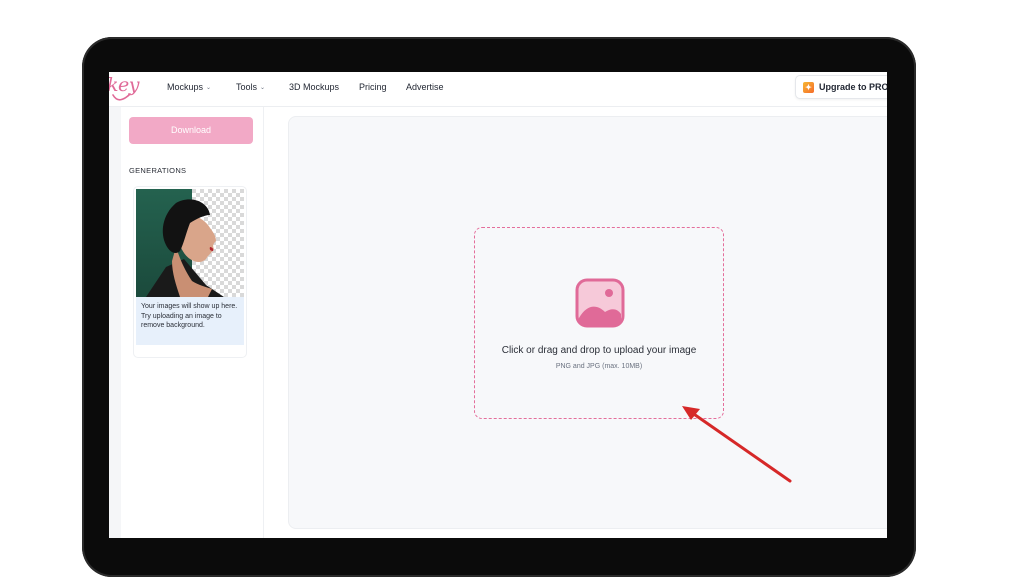 This screenshot has height=577, width=1024. Describe the element at coordinates (808, 87) in the screenshot. I see `sparkle-icon: ✦` at that location.